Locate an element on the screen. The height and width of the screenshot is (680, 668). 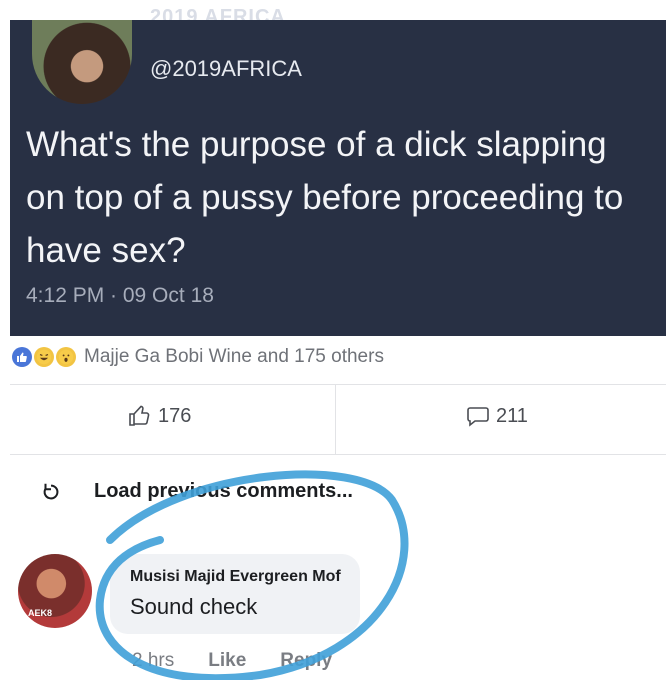
action-separator is located at coordinates (335, 419).